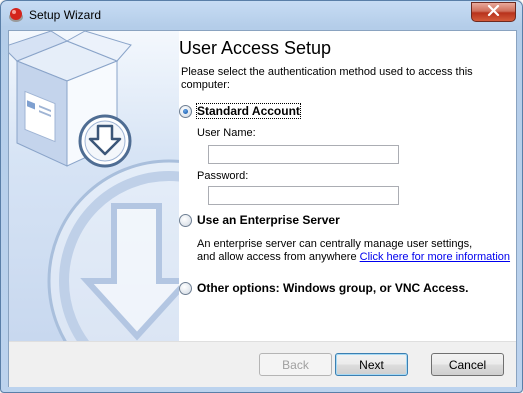 The width and height of the screenshot is (523, 393). I want to click on enterprise-desc-line-2-text: and allow access from anywhere, so click(277, 257).